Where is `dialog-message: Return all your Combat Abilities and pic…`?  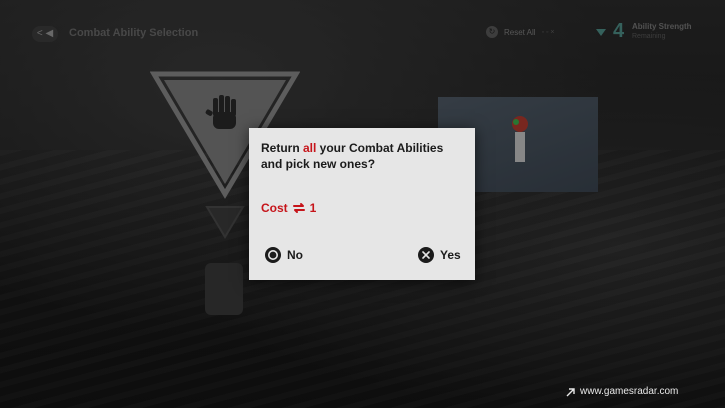
dialog-message: Return all your Combat Abilities and pic… is located at coordinates (352, 156).